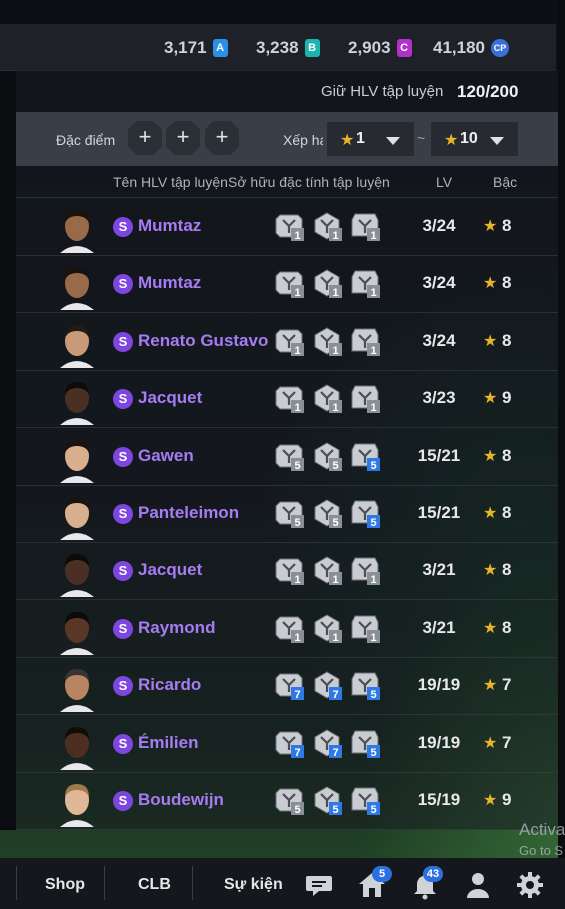 This screenshot has height=909, width=565. What do you see at coordinates (8, 450) in the screenshot?
I see `left-edge` at bounding box center [8, 450].